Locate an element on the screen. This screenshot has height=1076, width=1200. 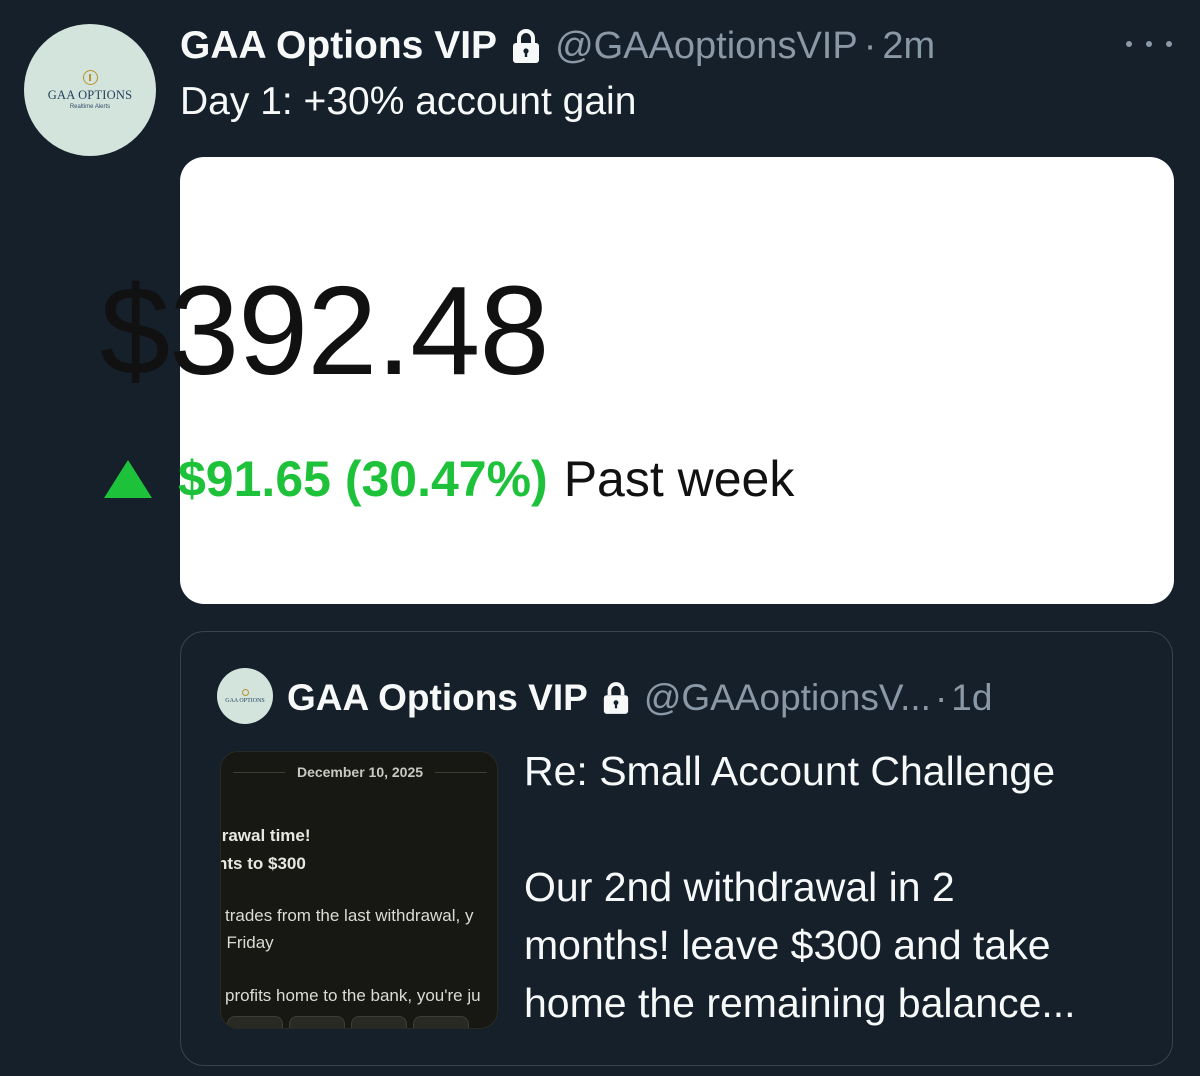
quoted-text-line: Re: Small Account Challenge is located at coordinates (790, 771).